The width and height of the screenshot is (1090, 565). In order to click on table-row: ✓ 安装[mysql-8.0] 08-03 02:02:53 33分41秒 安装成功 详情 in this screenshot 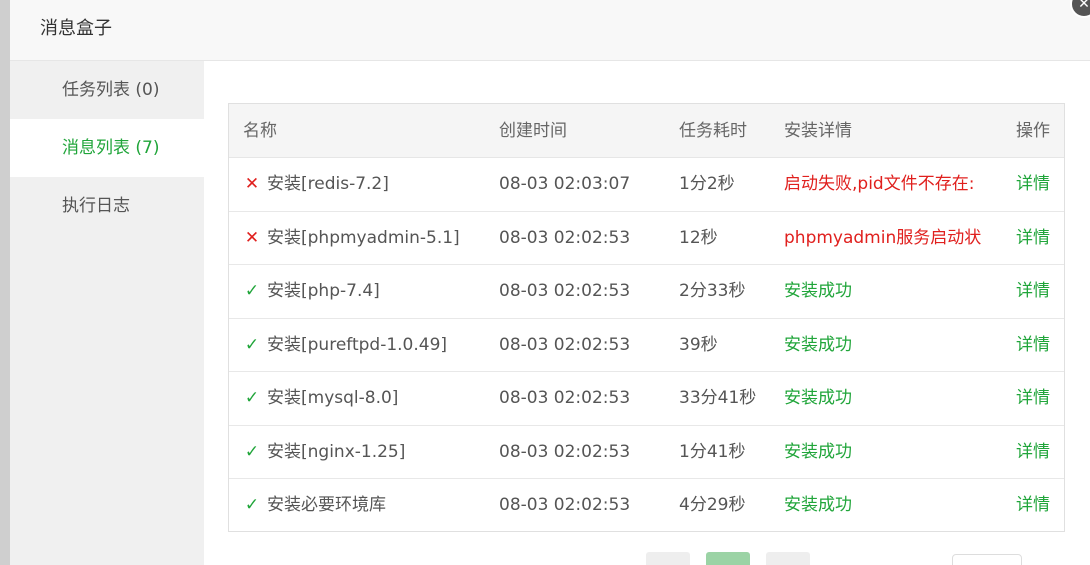, I will do `click(646, 399)`.